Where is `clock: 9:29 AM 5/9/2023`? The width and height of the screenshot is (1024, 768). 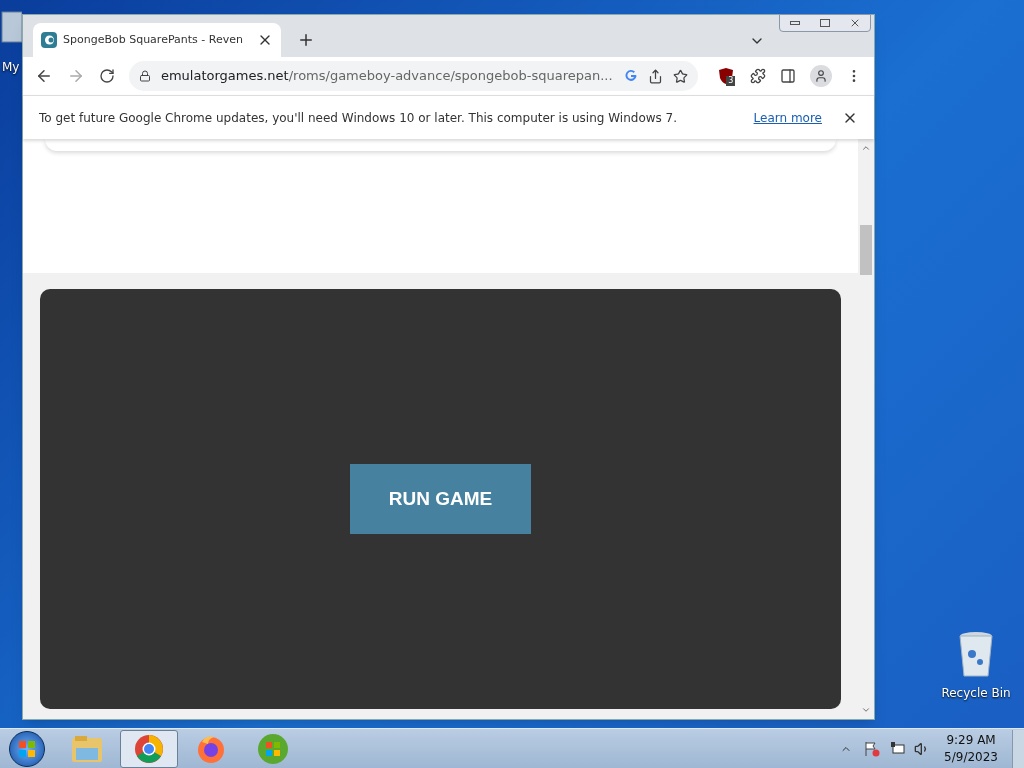
clock: 9:29 AM 5/9/2023 is located at coordinates (971, 748).